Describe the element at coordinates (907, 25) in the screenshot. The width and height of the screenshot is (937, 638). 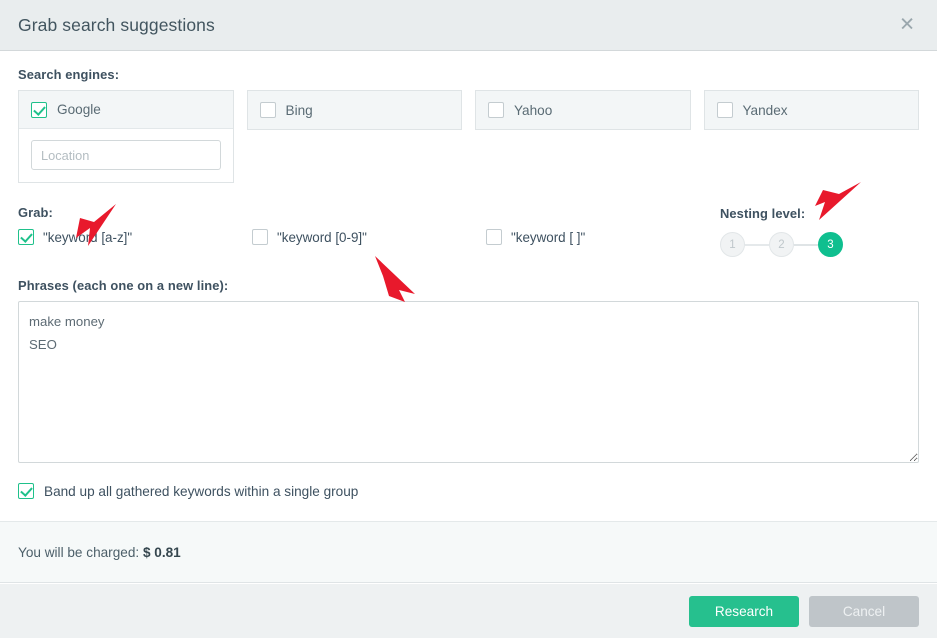
I see `close-icon: ✕` at that location.